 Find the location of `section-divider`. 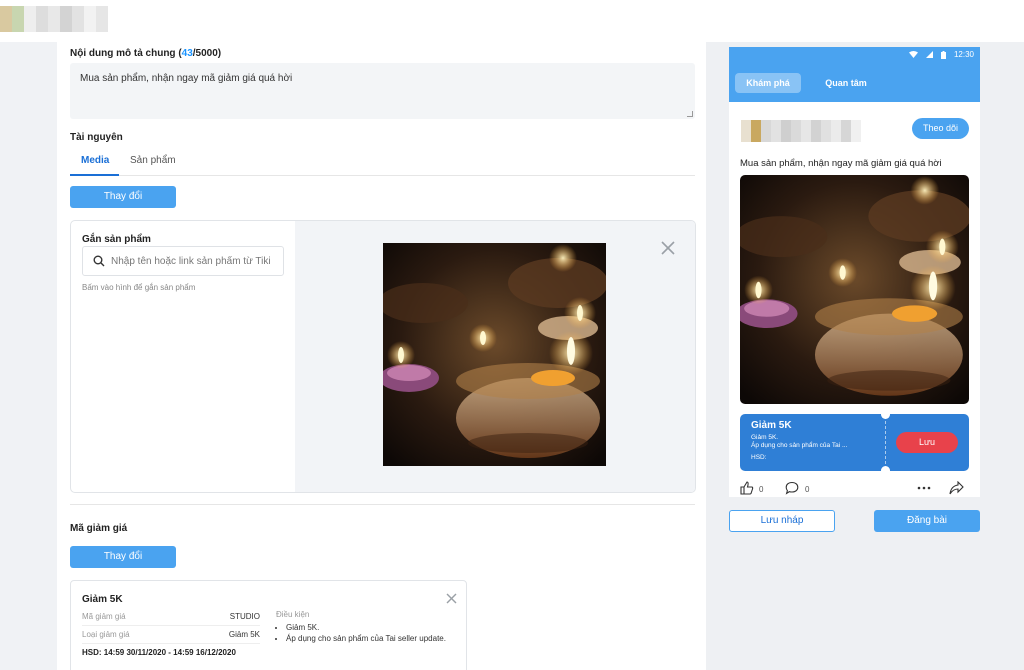

section-divider is located at coordinates (382, 504).